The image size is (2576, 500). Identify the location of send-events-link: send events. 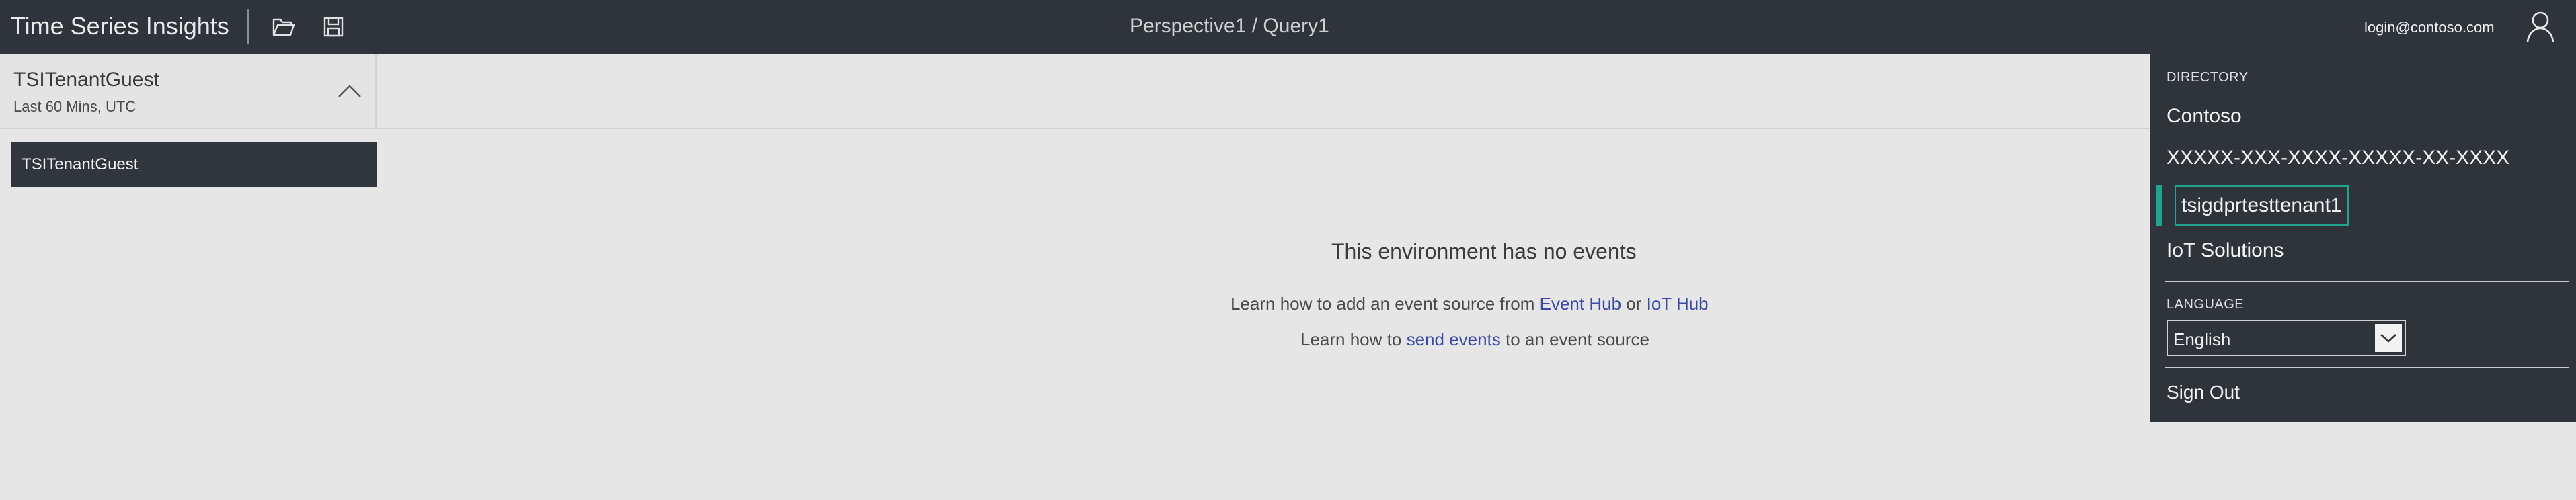
(1454, 339).